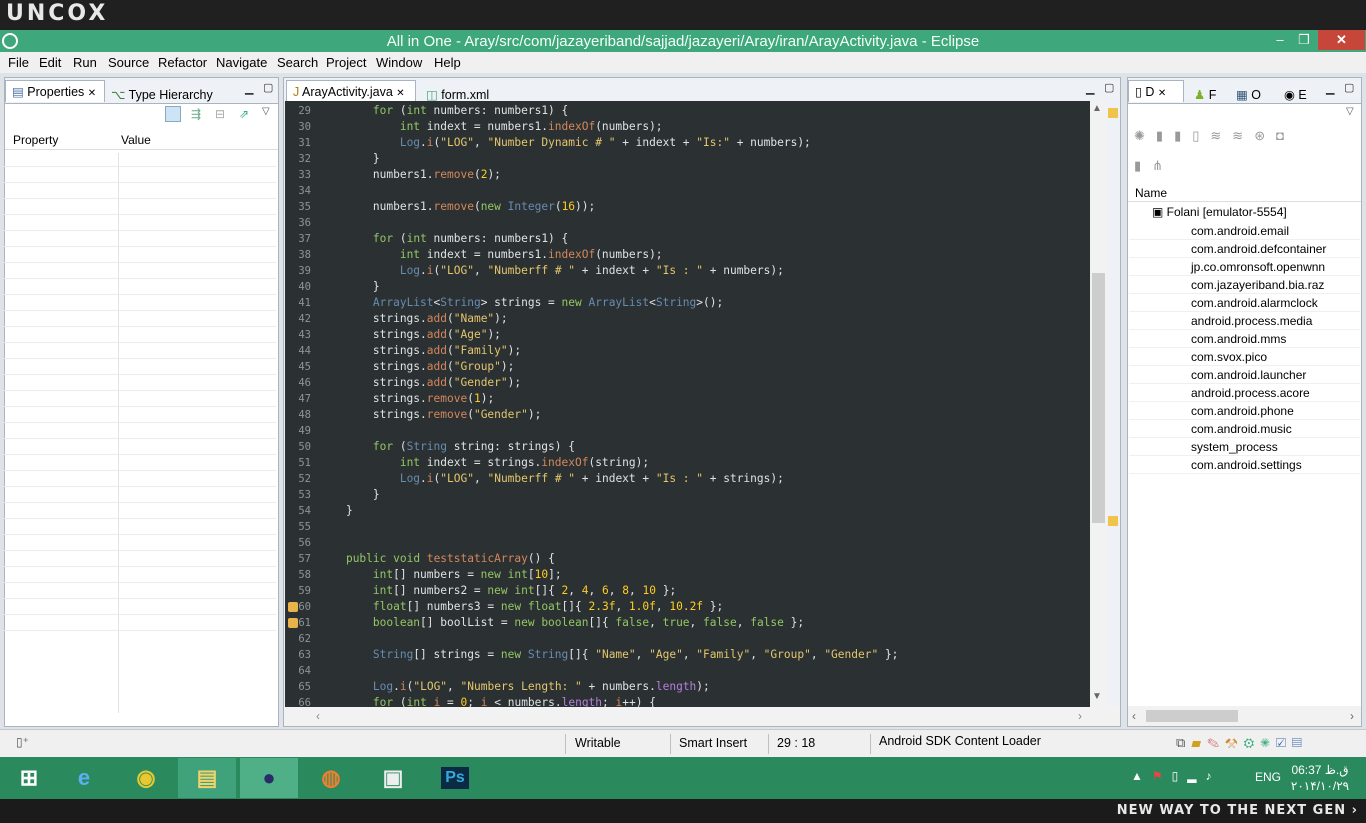 This screenshot has width=1366, height=823. Describe the element at coordinates (1145, 135) in the screenshot. I see `debug-icon: ✺` at that location.